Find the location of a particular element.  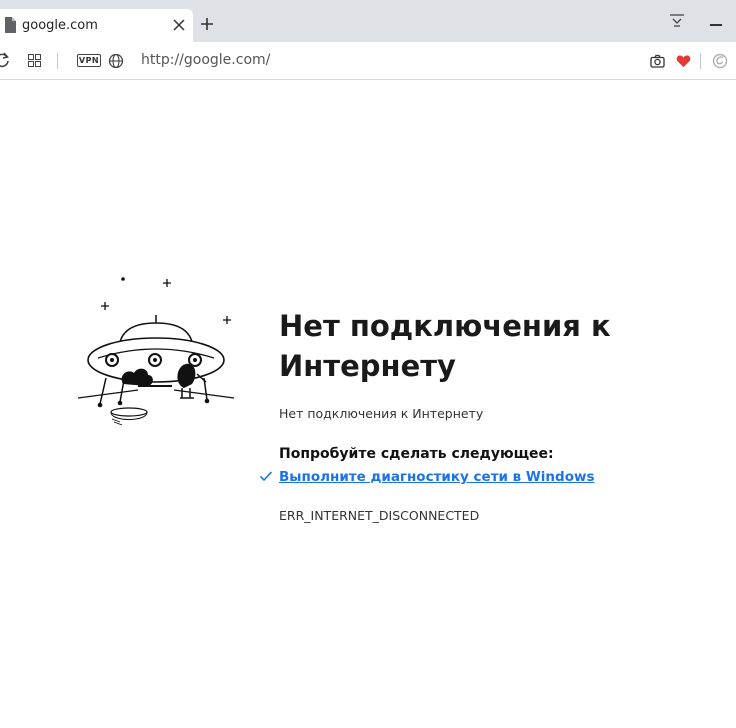

heart-icon is located at coordinates (683, 61).